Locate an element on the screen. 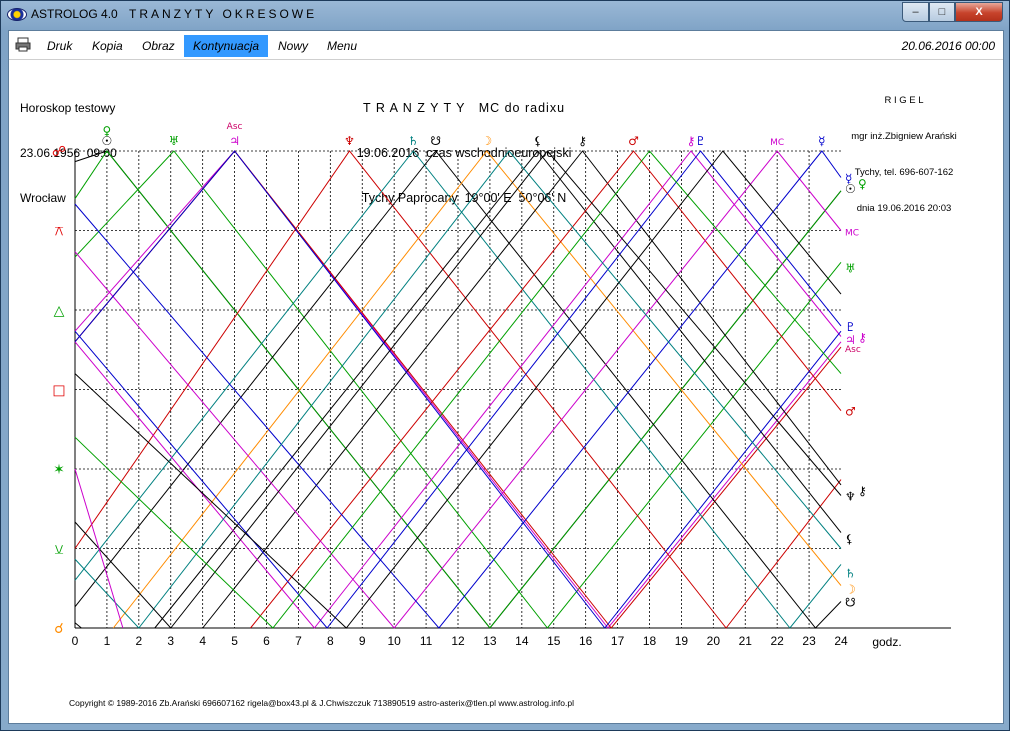  aspect-glyph: ⚺ is located at coordinates (58, 550).